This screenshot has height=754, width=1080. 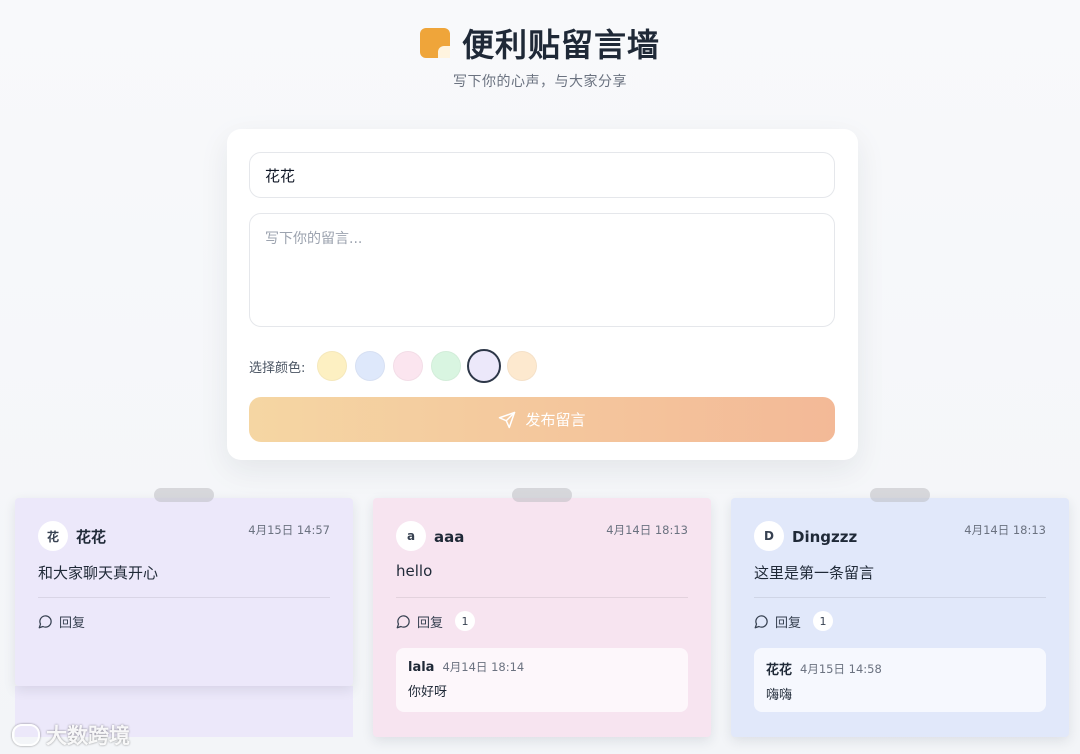 I want to click on author-name: Dingzzz, so click(x=825, y=536).